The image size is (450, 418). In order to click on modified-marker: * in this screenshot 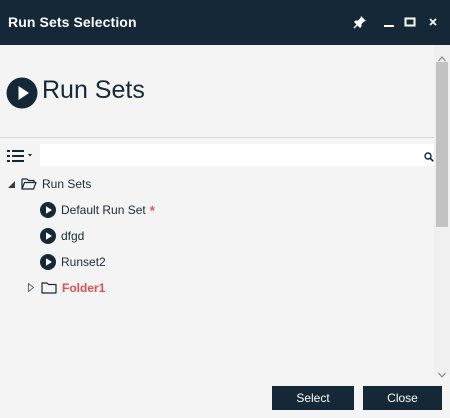, I will do `click(152, 210)`.